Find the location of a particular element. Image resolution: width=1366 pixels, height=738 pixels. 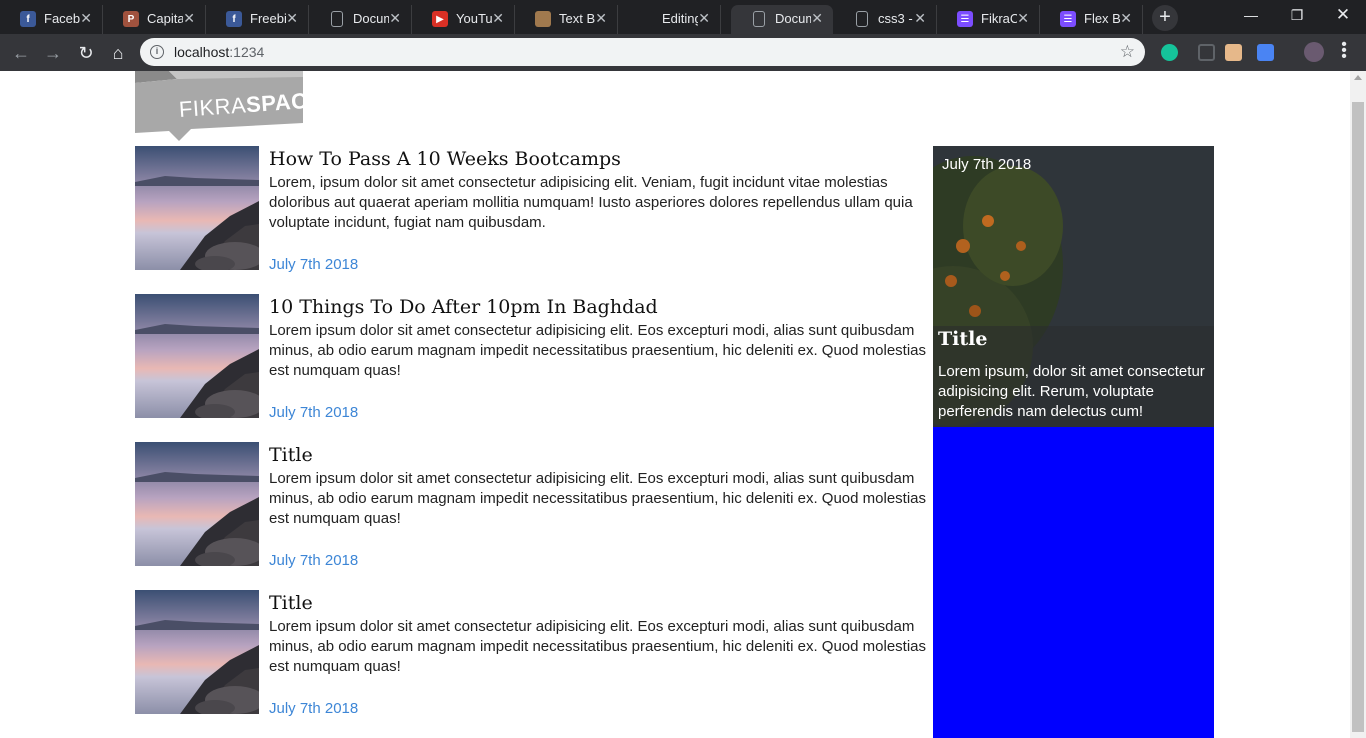

post-title: How To Pass A 10 Weeks Bootcamps is located at coordinates (445, 159).